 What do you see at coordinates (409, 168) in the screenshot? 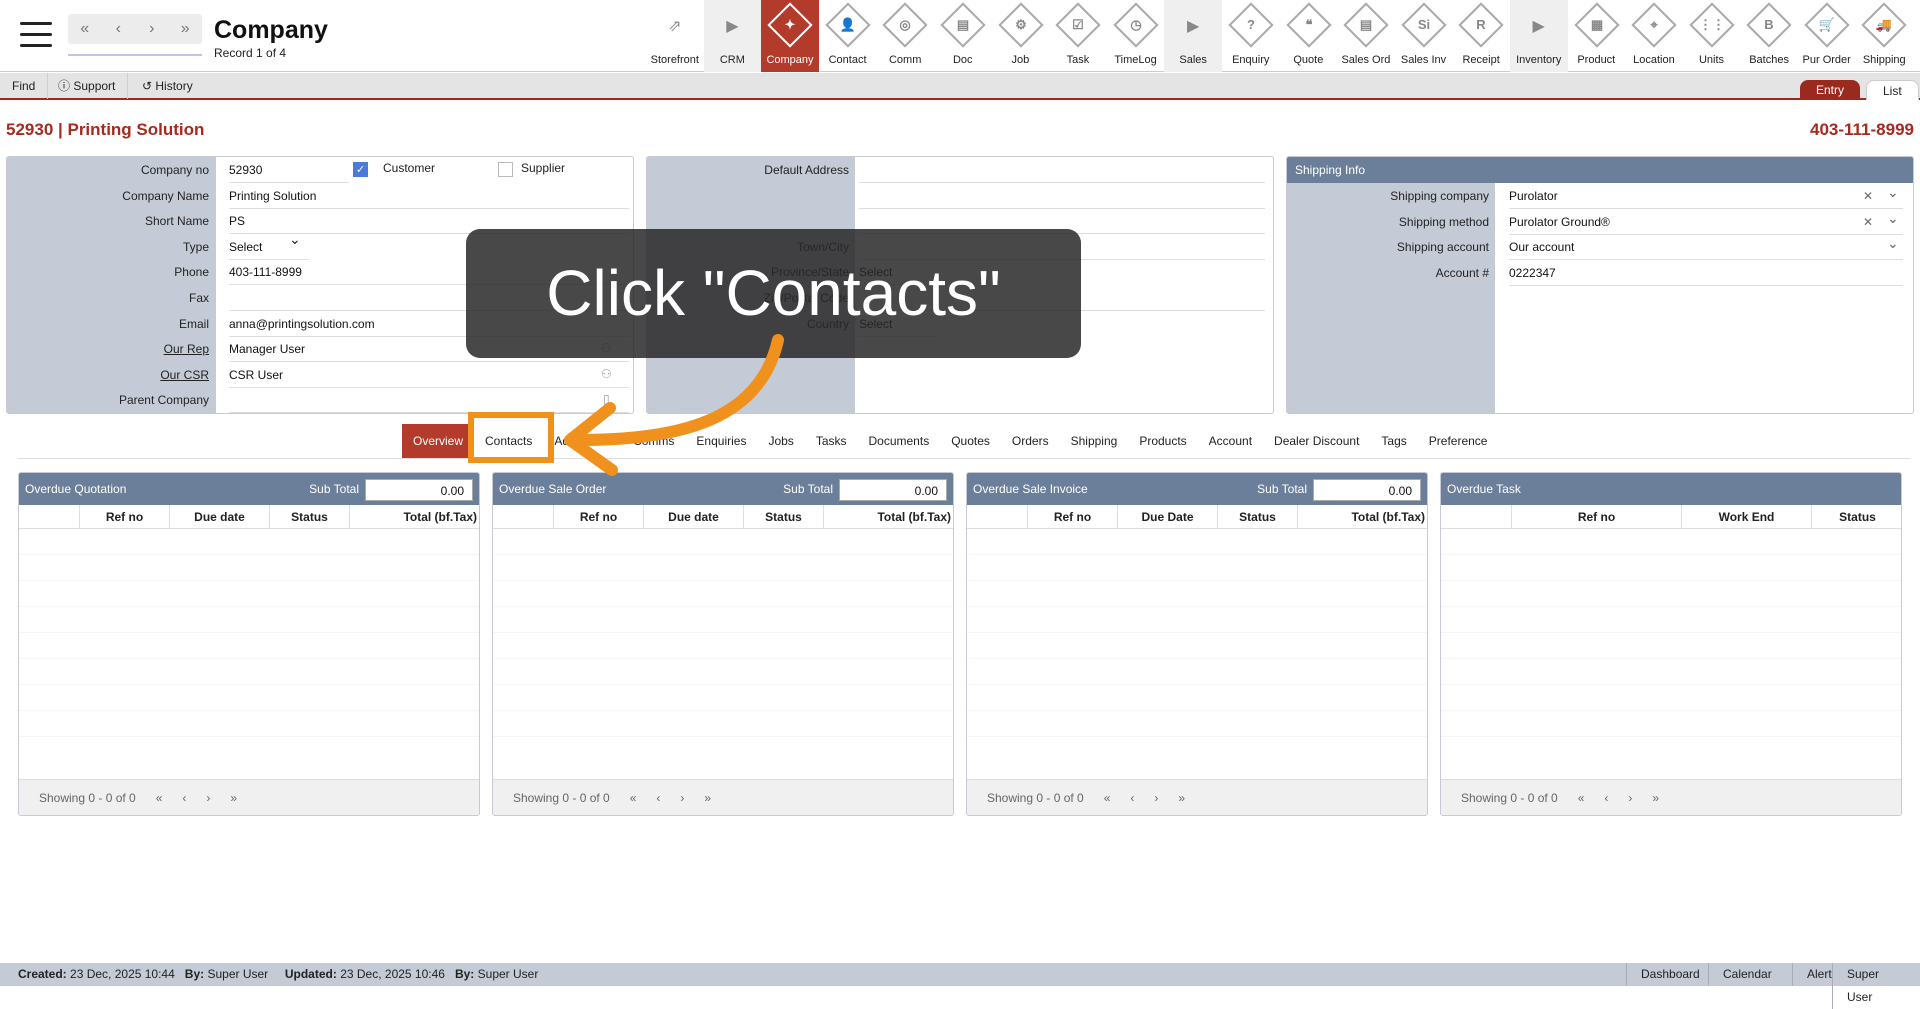
I see `customer-label: Customer` at bounding box center [409, 168].